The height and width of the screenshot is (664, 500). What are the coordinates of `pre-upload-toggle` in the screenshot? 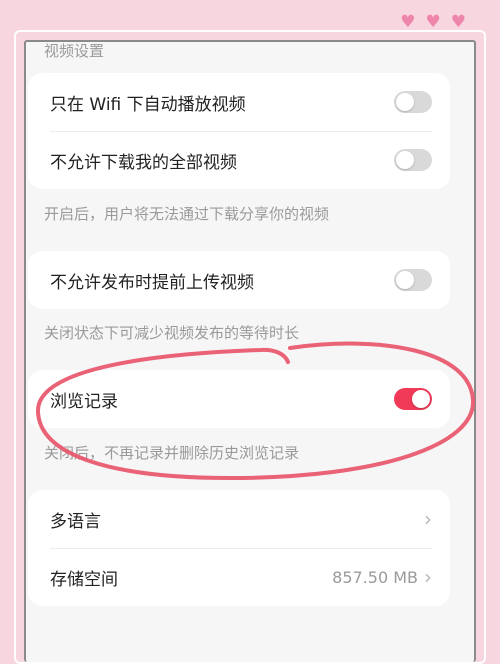 It's located at (413, 280).